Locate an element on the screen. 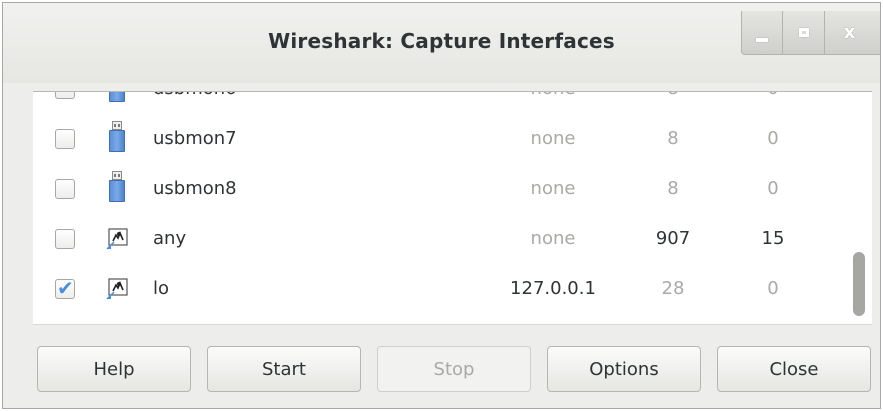 The image size is (883, 411). close-button: Close is located at coordinates (794, 369).